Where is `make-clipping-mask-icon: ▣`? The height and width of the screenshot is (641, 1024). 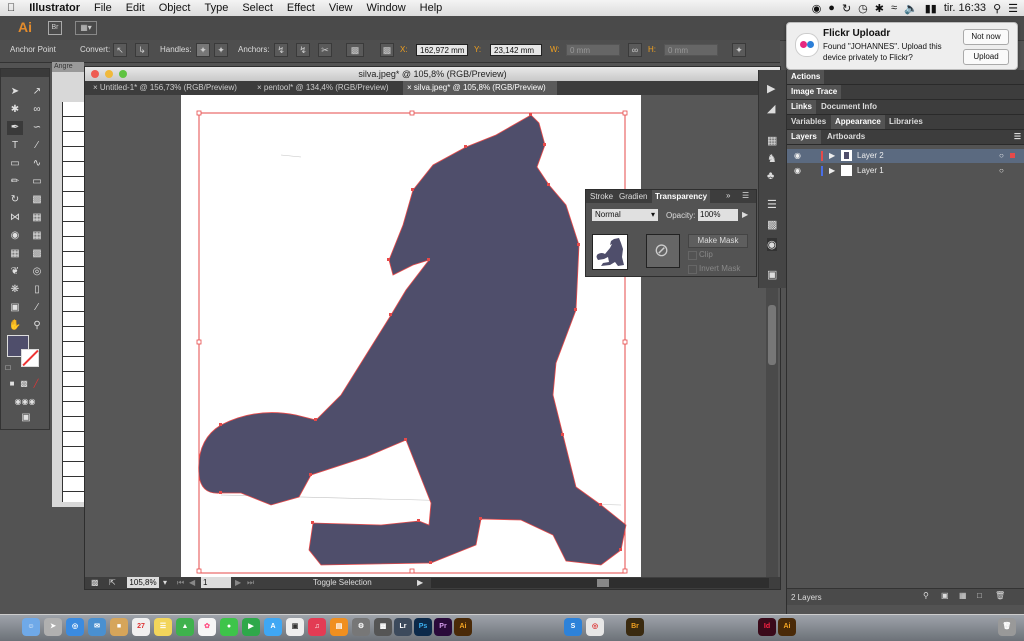
make-clipping-mask-icon: ▣ is located at coordinates (945, 595).